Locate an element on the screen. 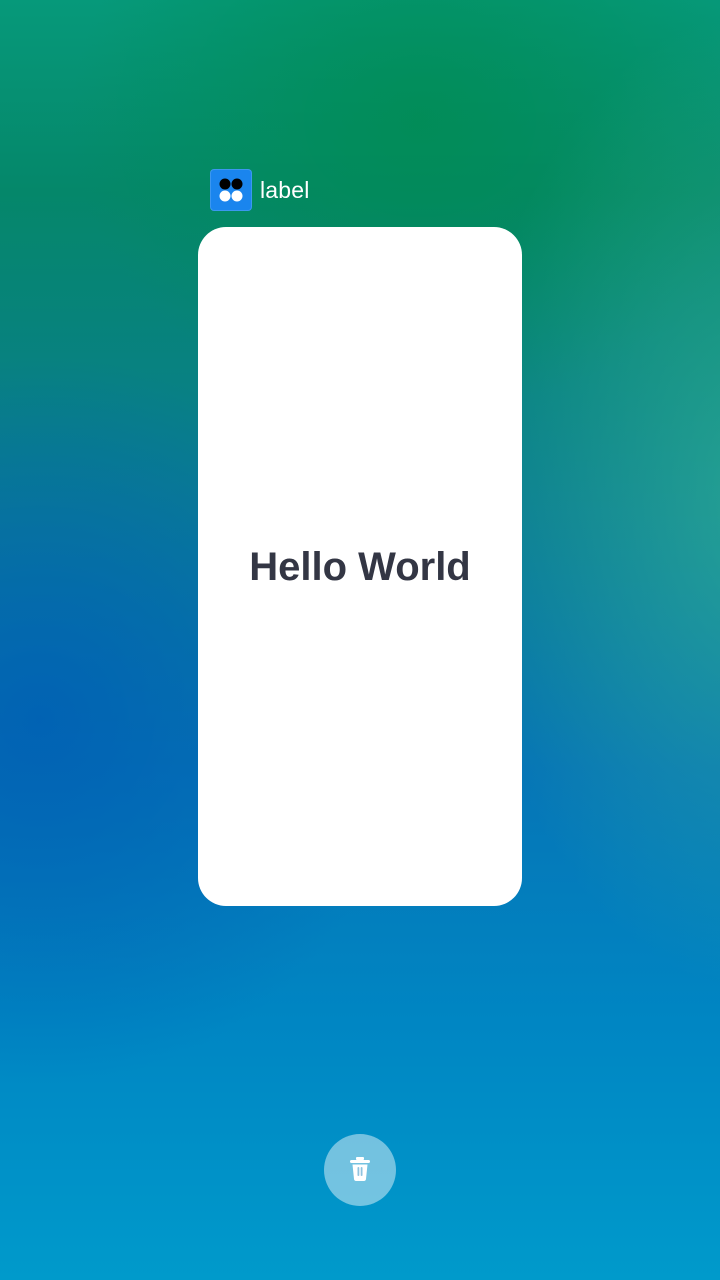  clear-all-button is located at coordinates (360, 1170).